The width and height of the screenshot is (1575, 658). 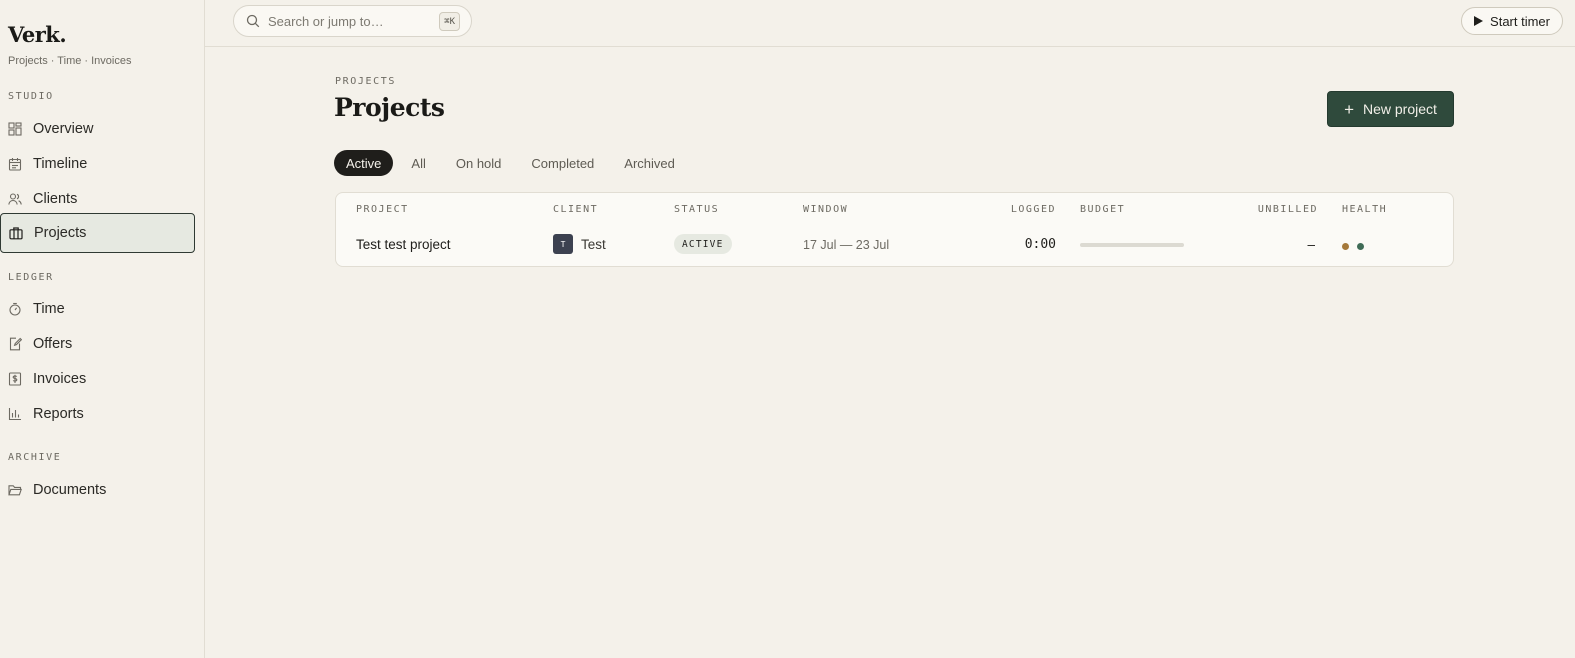 I want to click on start-timer-button: Start timer, so click(x=1512, y=21).